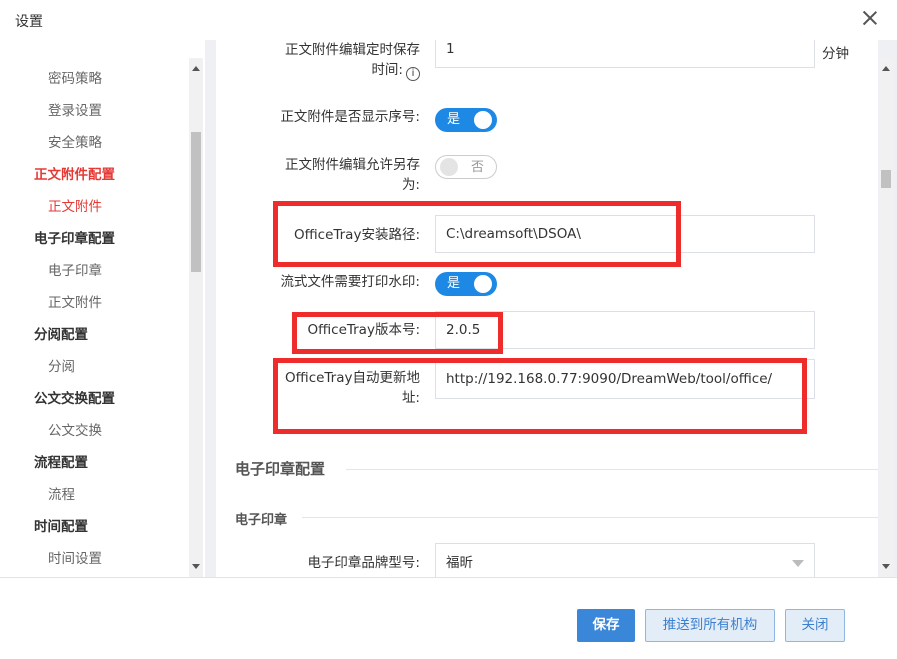 The width and height of the screenshot is (897, 659). What do you see at coordinates (459, 563) in the screenshot?
I see `seal-brand-value: 福昕` at bounding box center [459, 563].